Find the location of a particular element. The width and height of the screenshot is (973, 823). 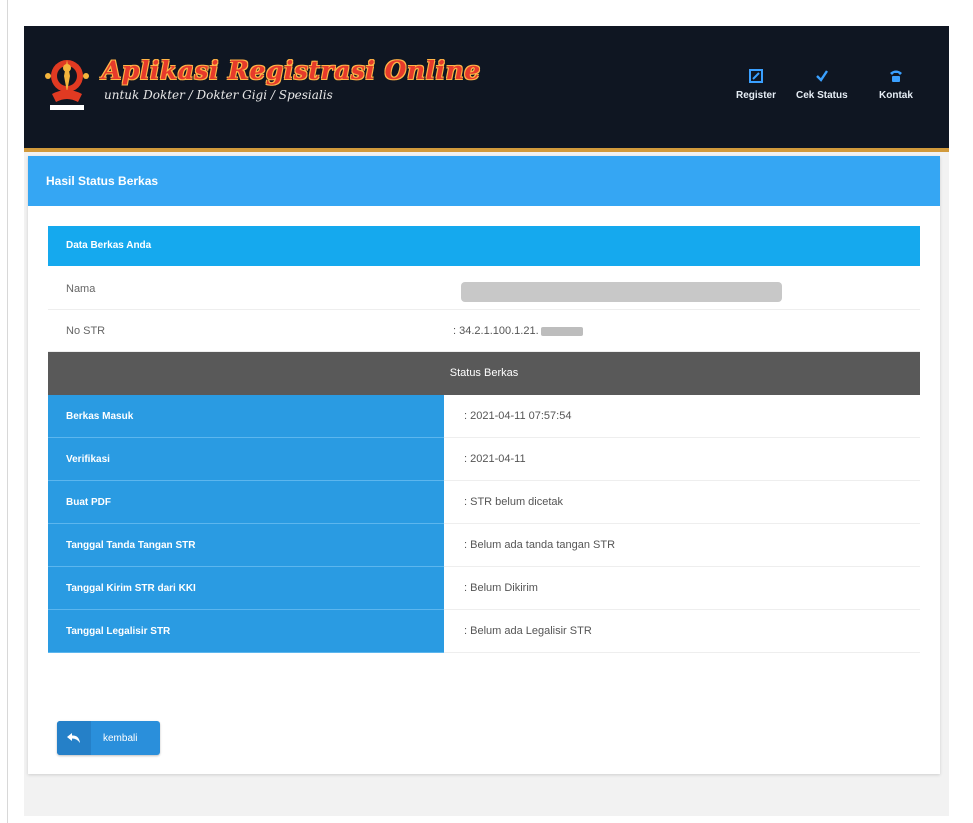

status-value: : Belum Dikirim is located at coordinates (682, 588).